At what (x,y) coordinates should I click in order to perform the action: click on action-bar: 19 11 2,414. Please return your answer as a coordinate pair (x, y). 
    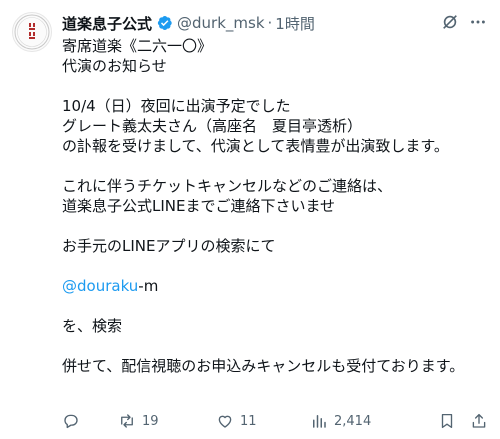
    Looking at the image, I should click on (275, 421).